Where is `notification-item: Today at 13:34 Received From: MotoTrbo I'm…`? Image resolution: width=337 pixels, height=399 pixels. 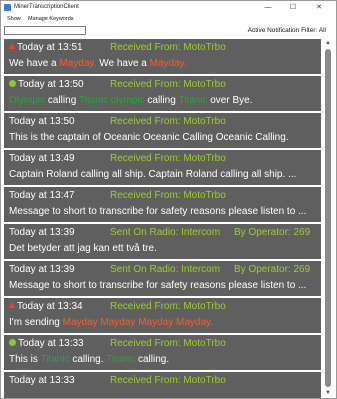
notification-item: Today at 13:34 Received From: MotoTrbo I'm… is located at coordinates (162, 315).